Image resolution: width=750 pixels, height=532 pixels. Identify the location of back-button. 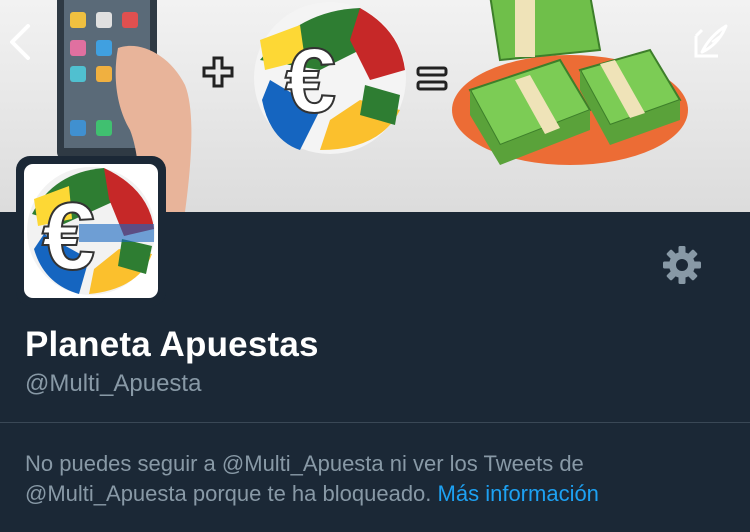
(28, 44).